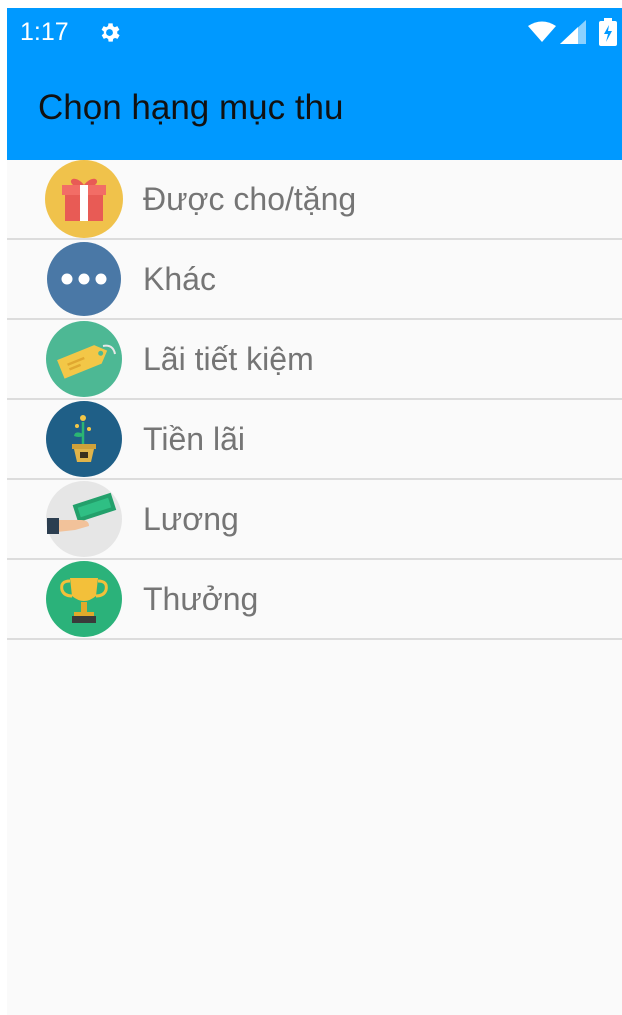 The image size is (622, 1015). I want to click on category-item-bonus: Thưởng, so click(314, 600).